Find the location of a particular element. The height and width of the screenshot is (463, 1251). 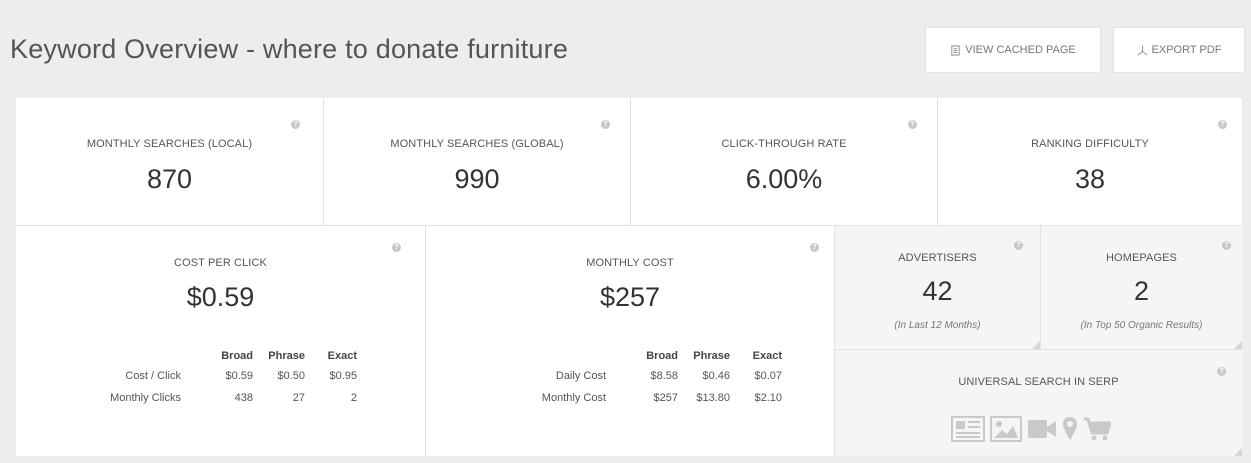

table-cell: 27 is located at coordinates (298, 398).